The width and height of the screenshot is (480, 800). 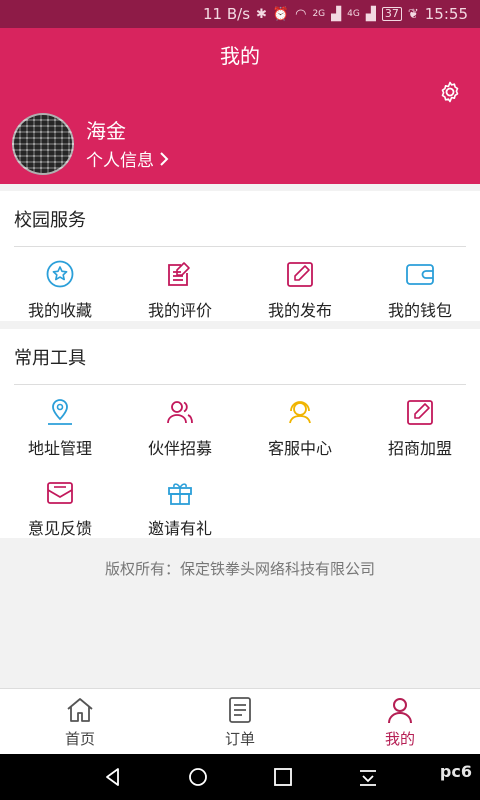 I want to click on menu-label: 地址管理, so click(x=59, y=448).